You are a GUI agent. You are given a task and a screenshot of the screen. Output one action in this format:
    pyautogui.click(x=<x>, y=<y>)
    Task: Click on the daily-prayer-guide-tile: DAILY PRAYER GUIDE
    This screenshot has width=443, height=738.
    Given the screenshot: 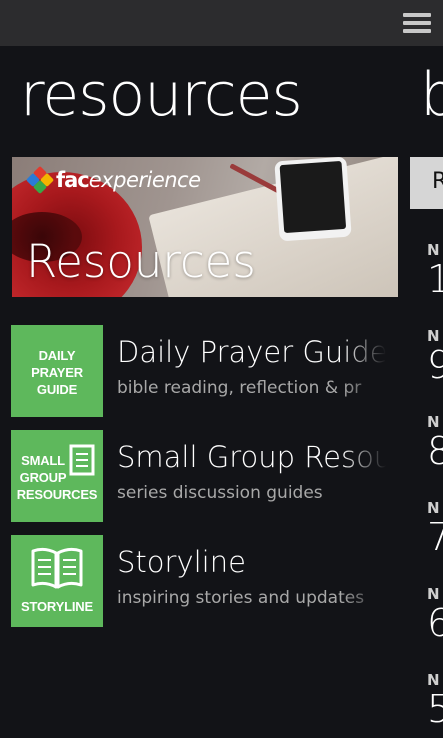 What is the action you would take?
    pyautogui.click(x=57, y=371)
    